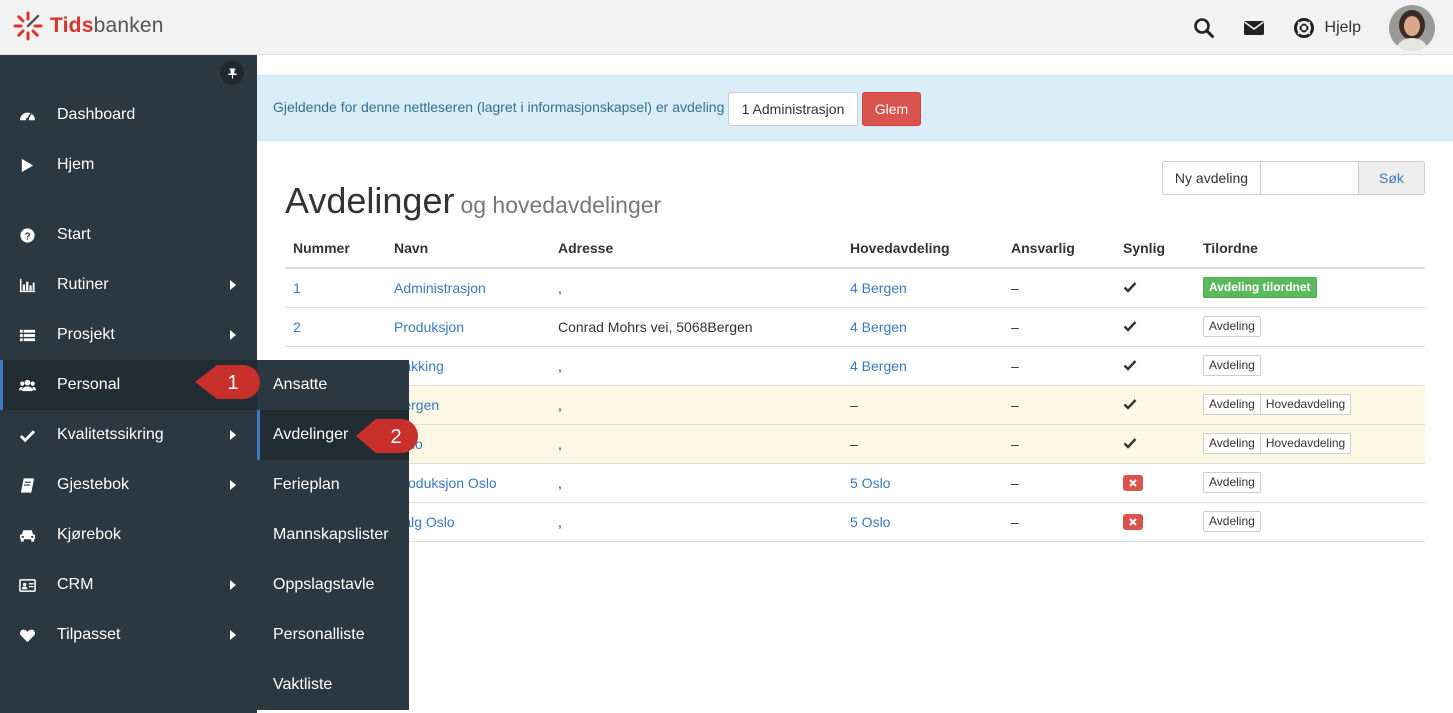  I want to click on sidebar-item-hjem: Hjem, so click(128, 165).